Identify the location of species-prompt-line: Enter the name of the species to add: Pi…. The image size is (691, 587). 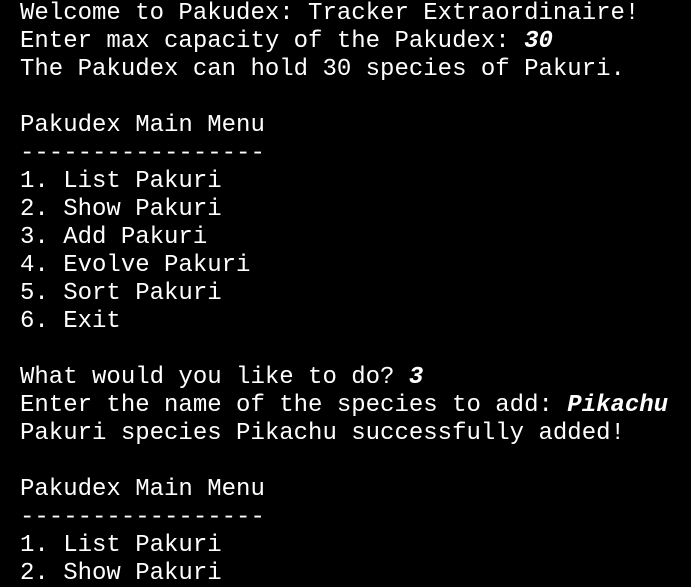
(355, 406).